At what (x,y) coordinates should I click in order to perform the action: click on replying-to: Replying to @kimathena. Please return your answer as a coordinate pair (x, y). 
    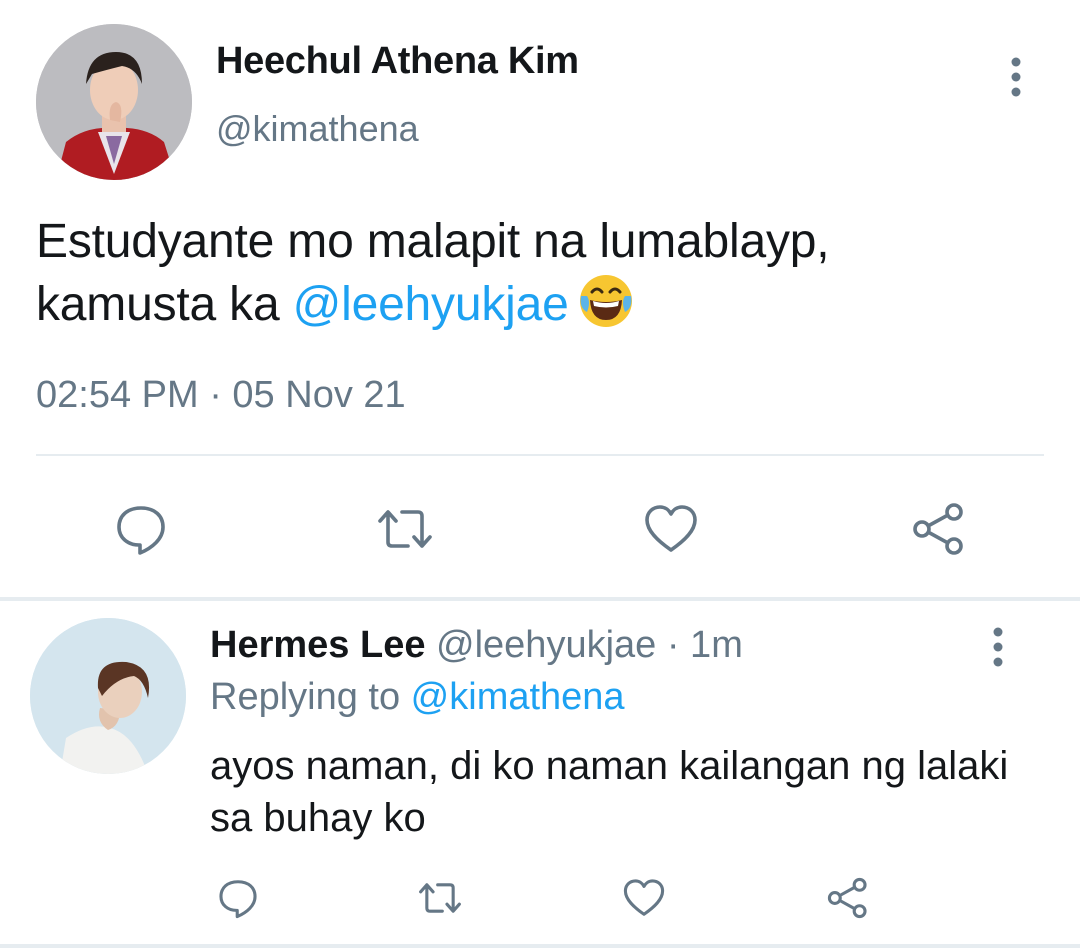
    Looking at the image, I should click on (417, 697).